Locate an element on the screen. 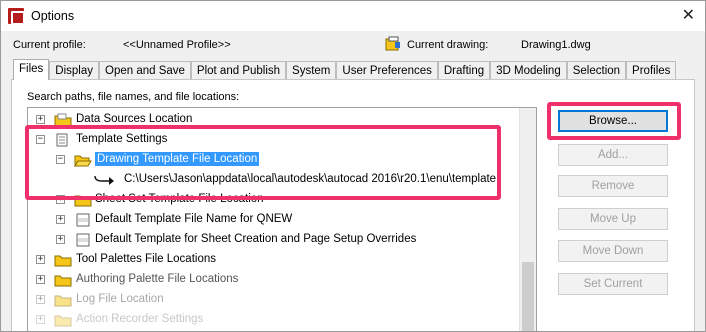  tree-item-label: Log File Location is located at coordinates (120, 299).